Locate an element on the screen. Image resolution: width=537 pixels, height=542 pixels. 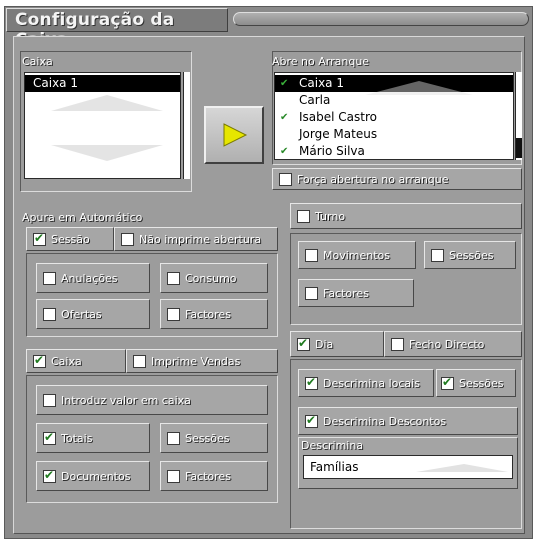
caixa-list: Caixa 1 is located at coordinates (102, 125).